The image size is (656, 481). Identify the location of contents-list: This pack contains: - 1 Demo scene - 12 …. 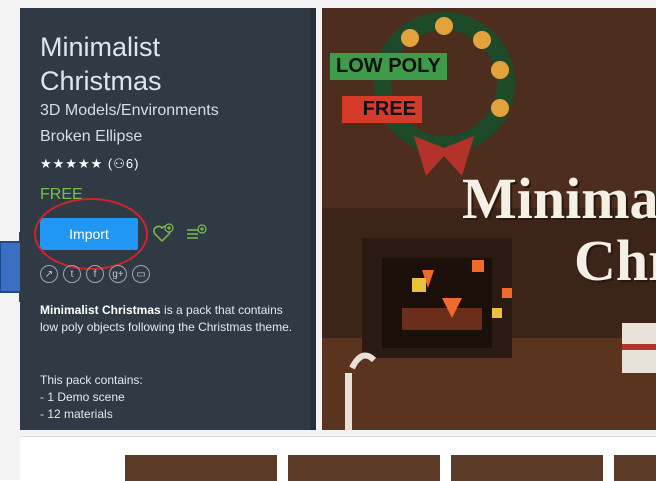
(91, 397).